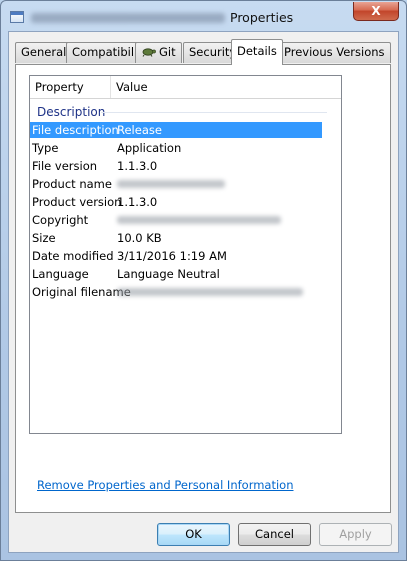 The image size is (407, 561). Describe the element at coordinates (176, 130) in the screenshot. I see `detail-row-file-description: File description Release` at that location.